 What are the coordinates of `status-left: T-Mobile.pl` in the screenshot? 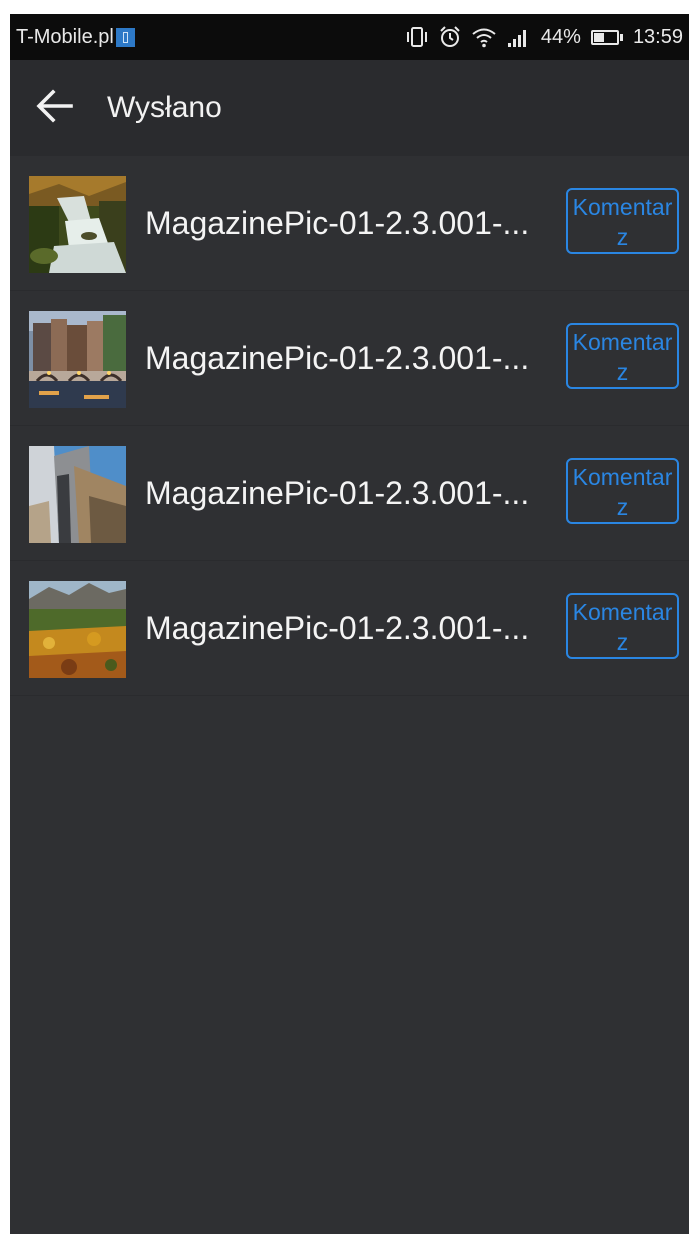 It's located at (75, 37).